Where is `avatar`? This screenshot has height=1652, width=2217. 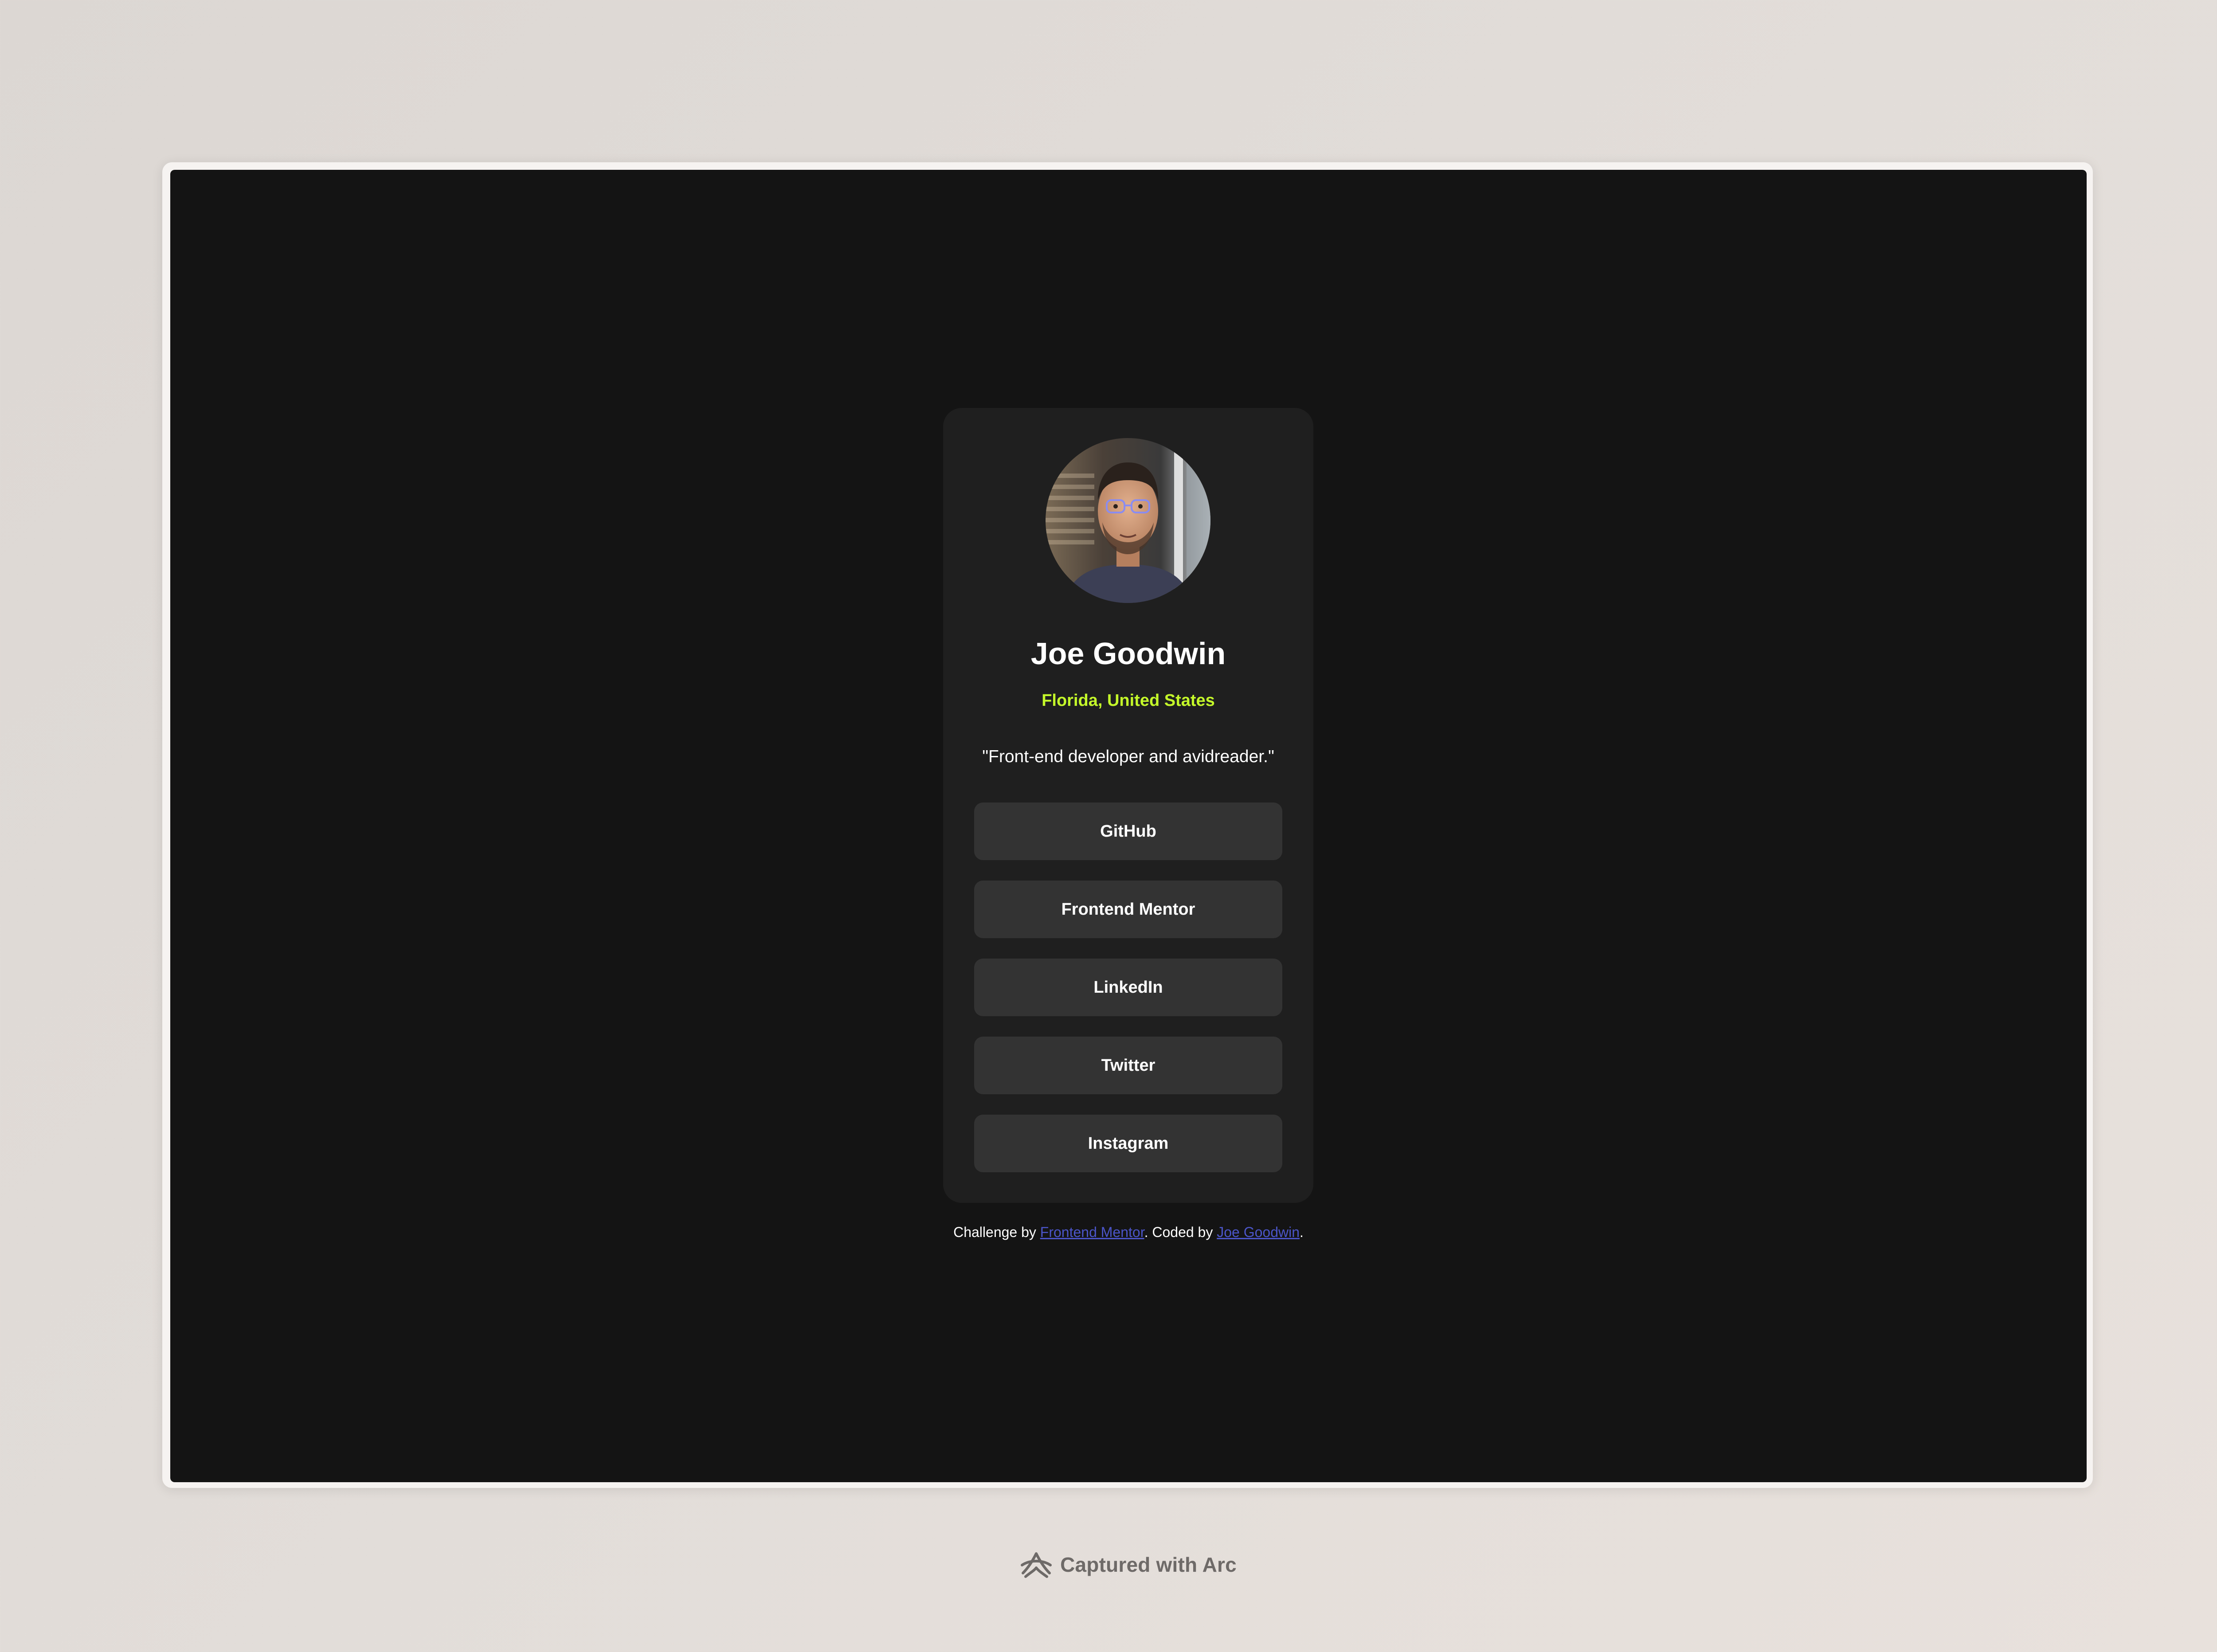
avatar is located at coordinates (1128, 520).